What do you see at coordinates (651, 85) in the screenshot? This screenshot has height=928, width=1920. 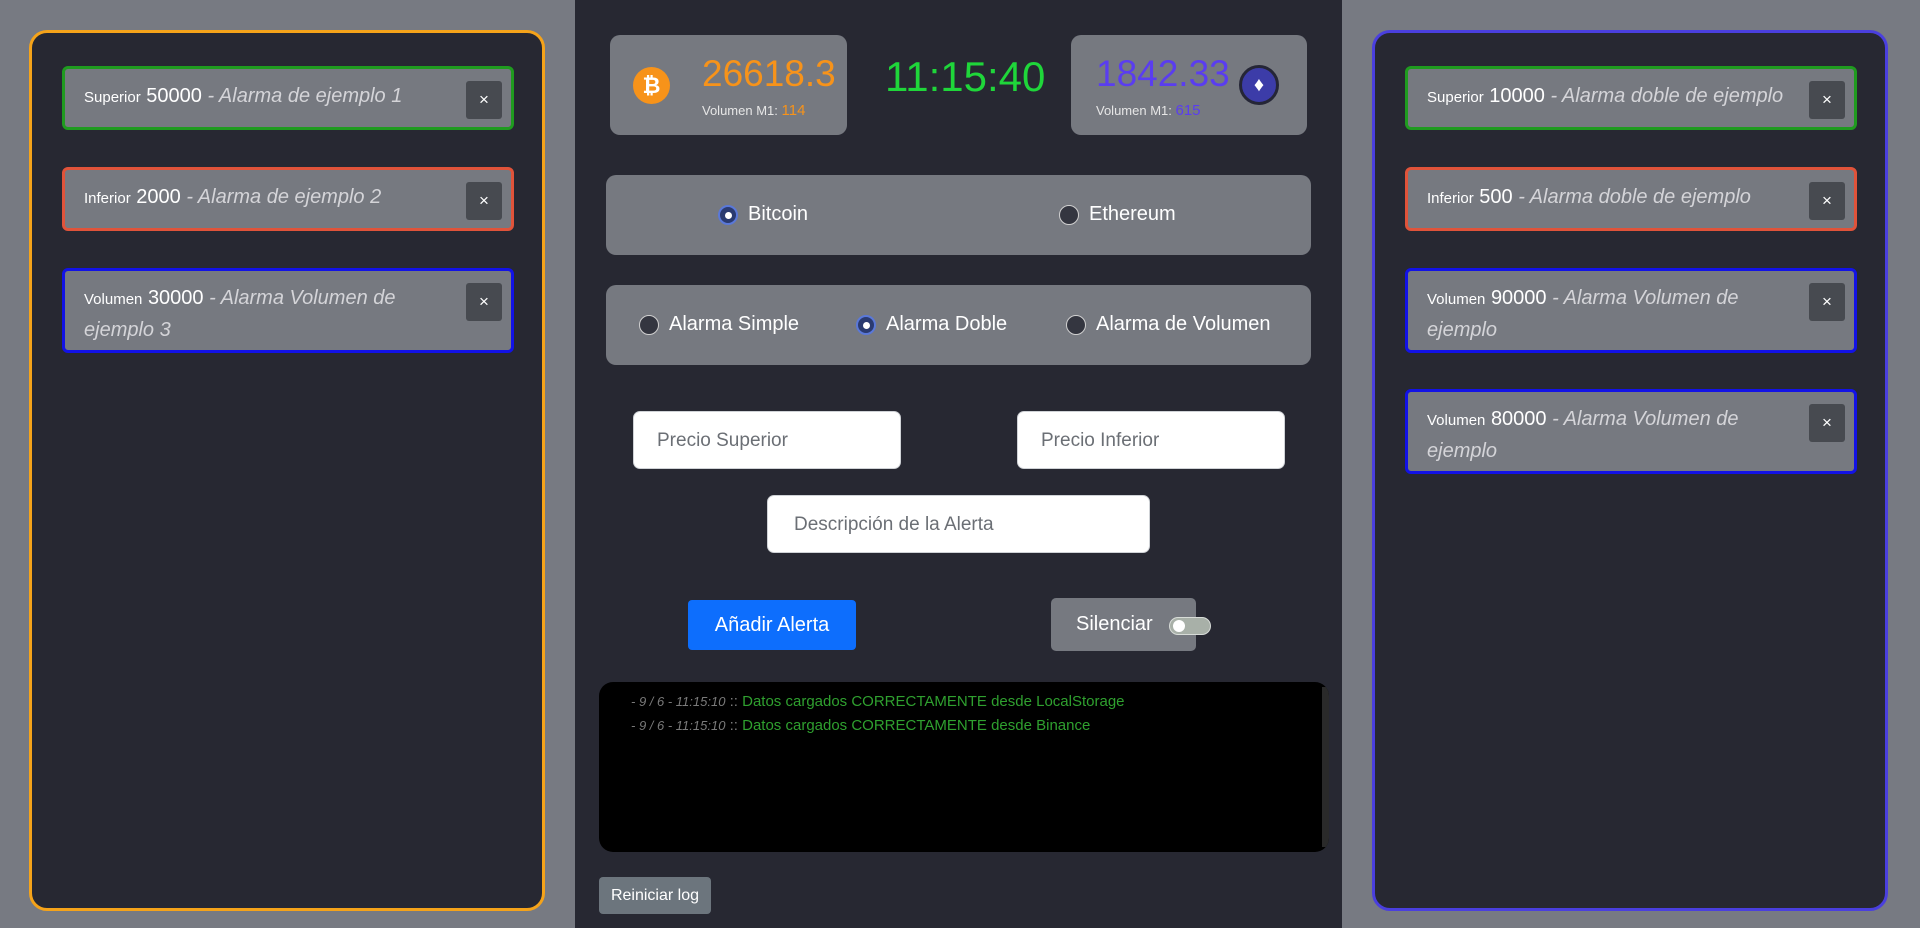 I see `bitcoin-icon: ₿` at bounding box center [651, 85].